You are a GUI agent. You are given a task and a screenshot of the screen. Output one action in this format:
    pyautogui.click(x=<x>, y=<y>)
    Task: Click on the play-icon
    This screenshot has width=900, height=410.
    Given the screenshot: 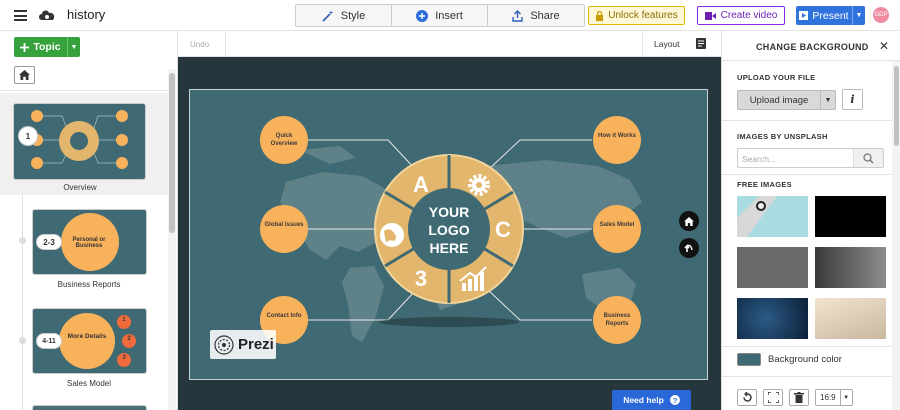 What is the action you would take?
    pyautogui.click(x=804, y=15)
    